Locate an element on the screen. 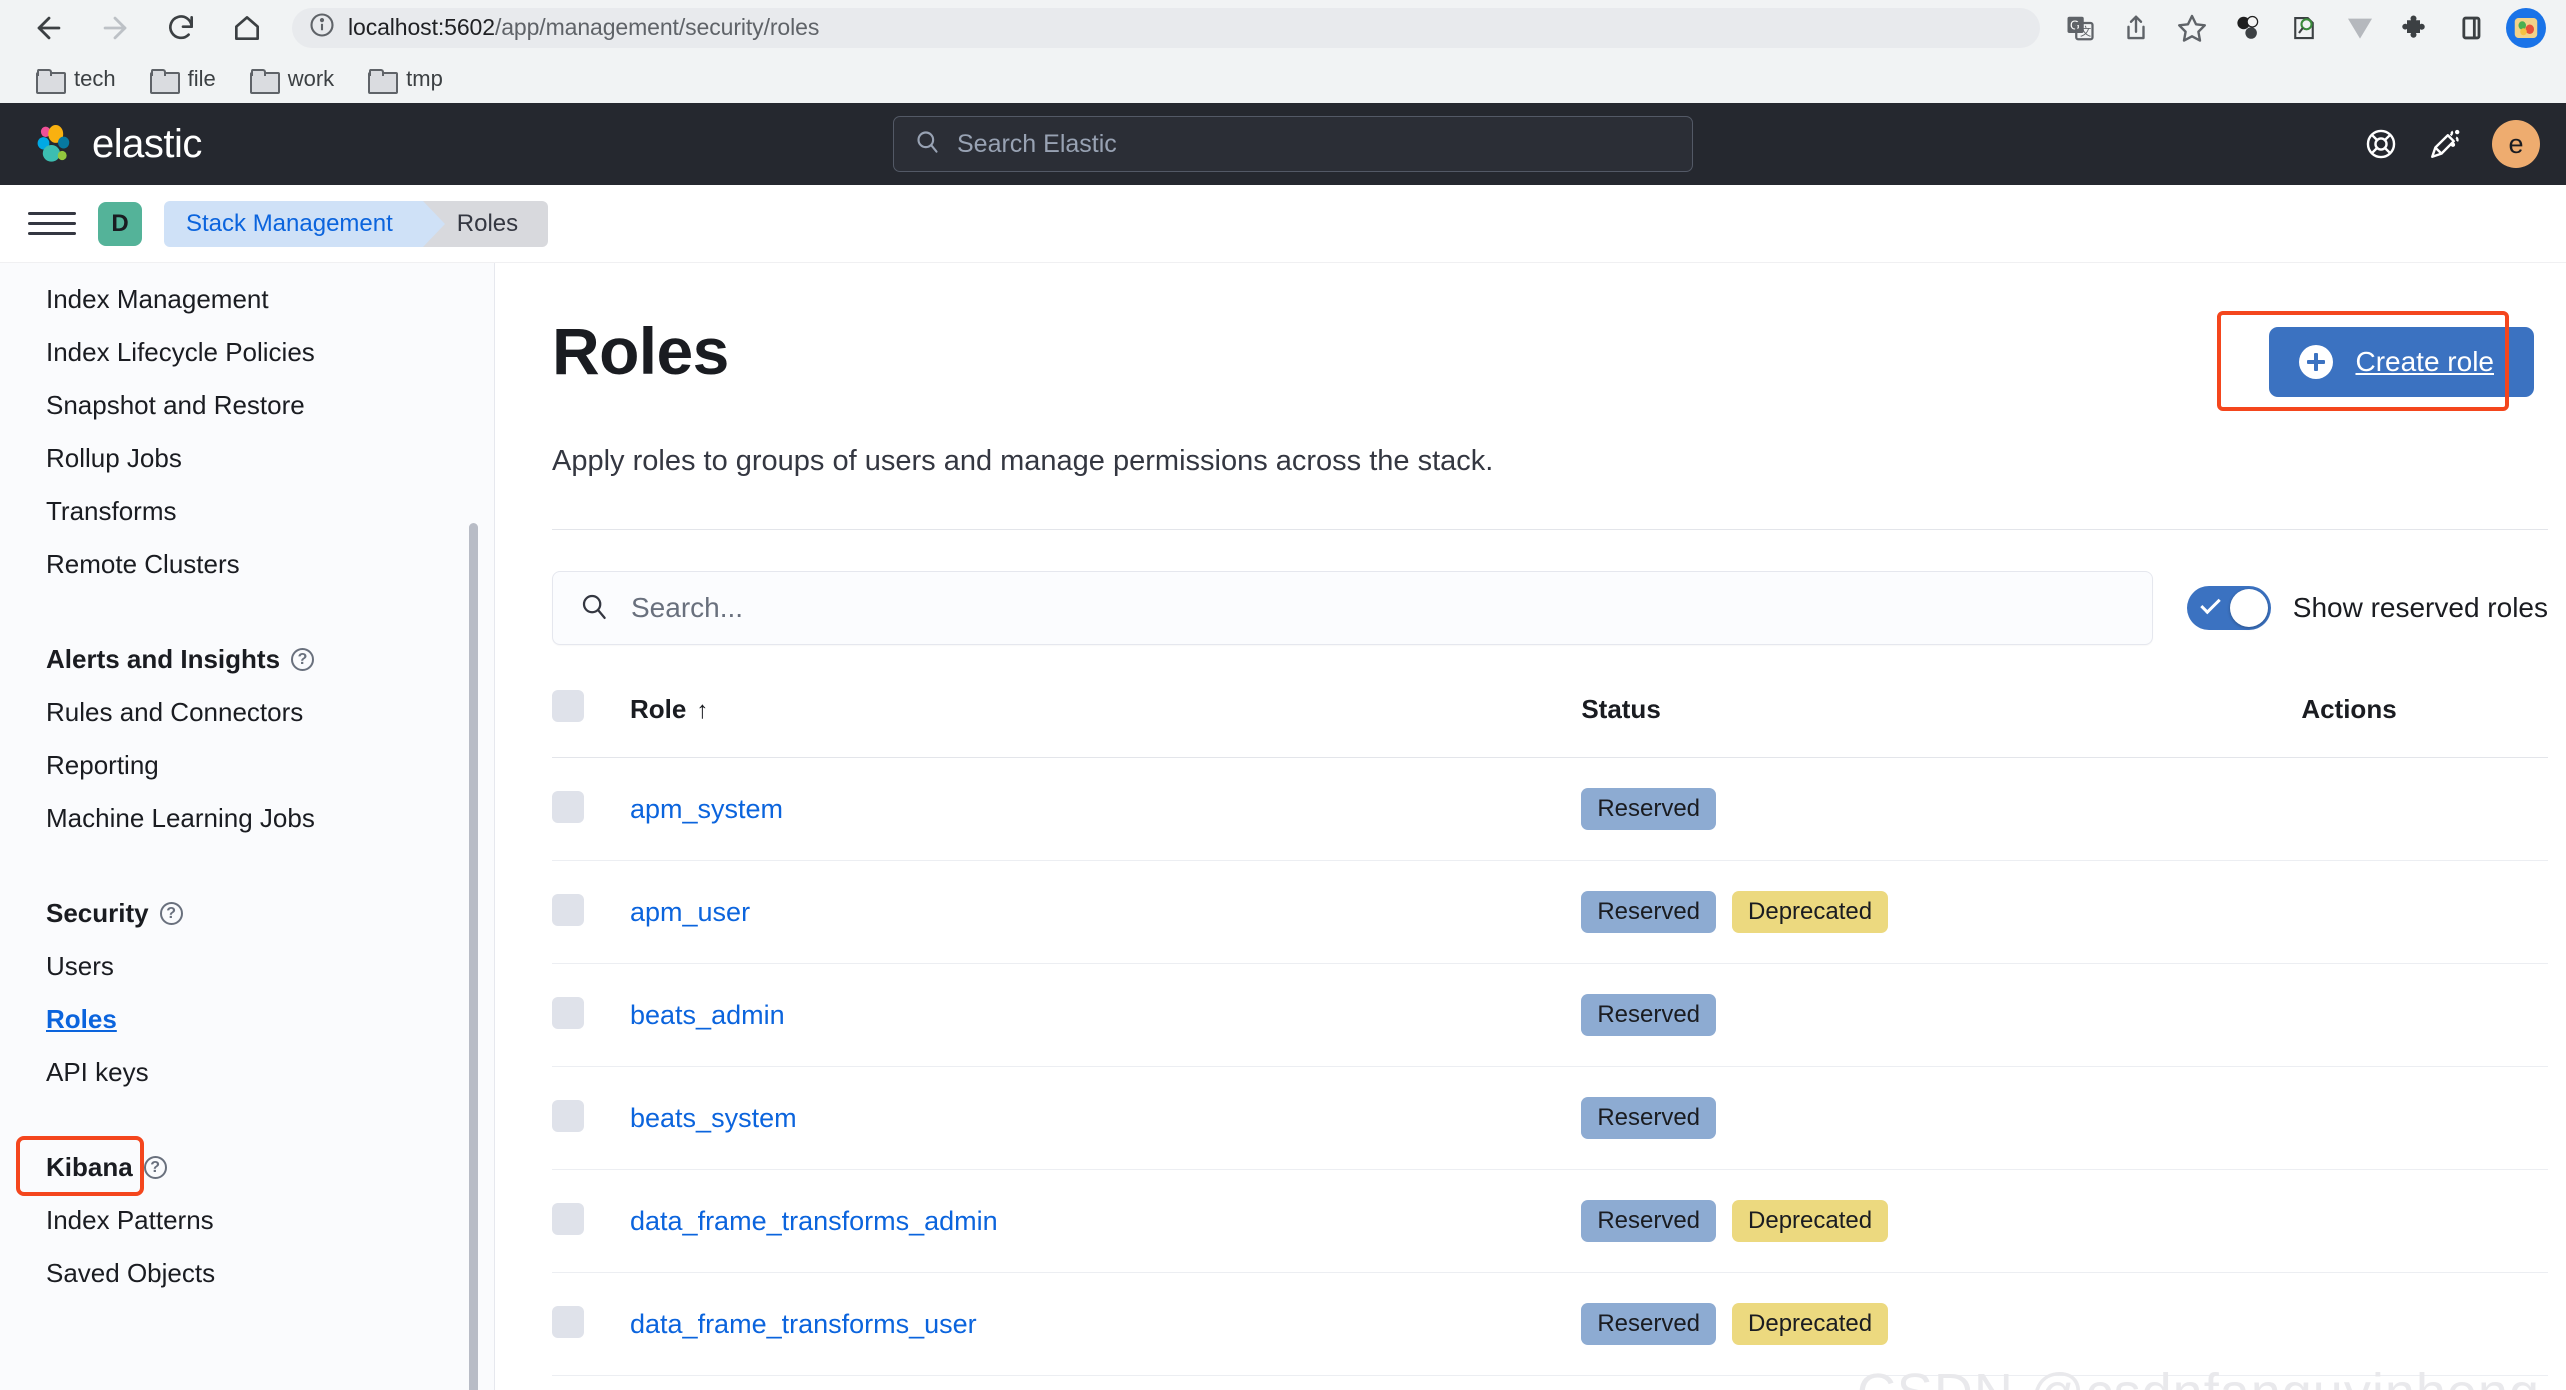 The height and width of the screenshot is (1390, 2566). sidebar-item-saved-objects: Saved Objects is located at coordinates (247, 1273).